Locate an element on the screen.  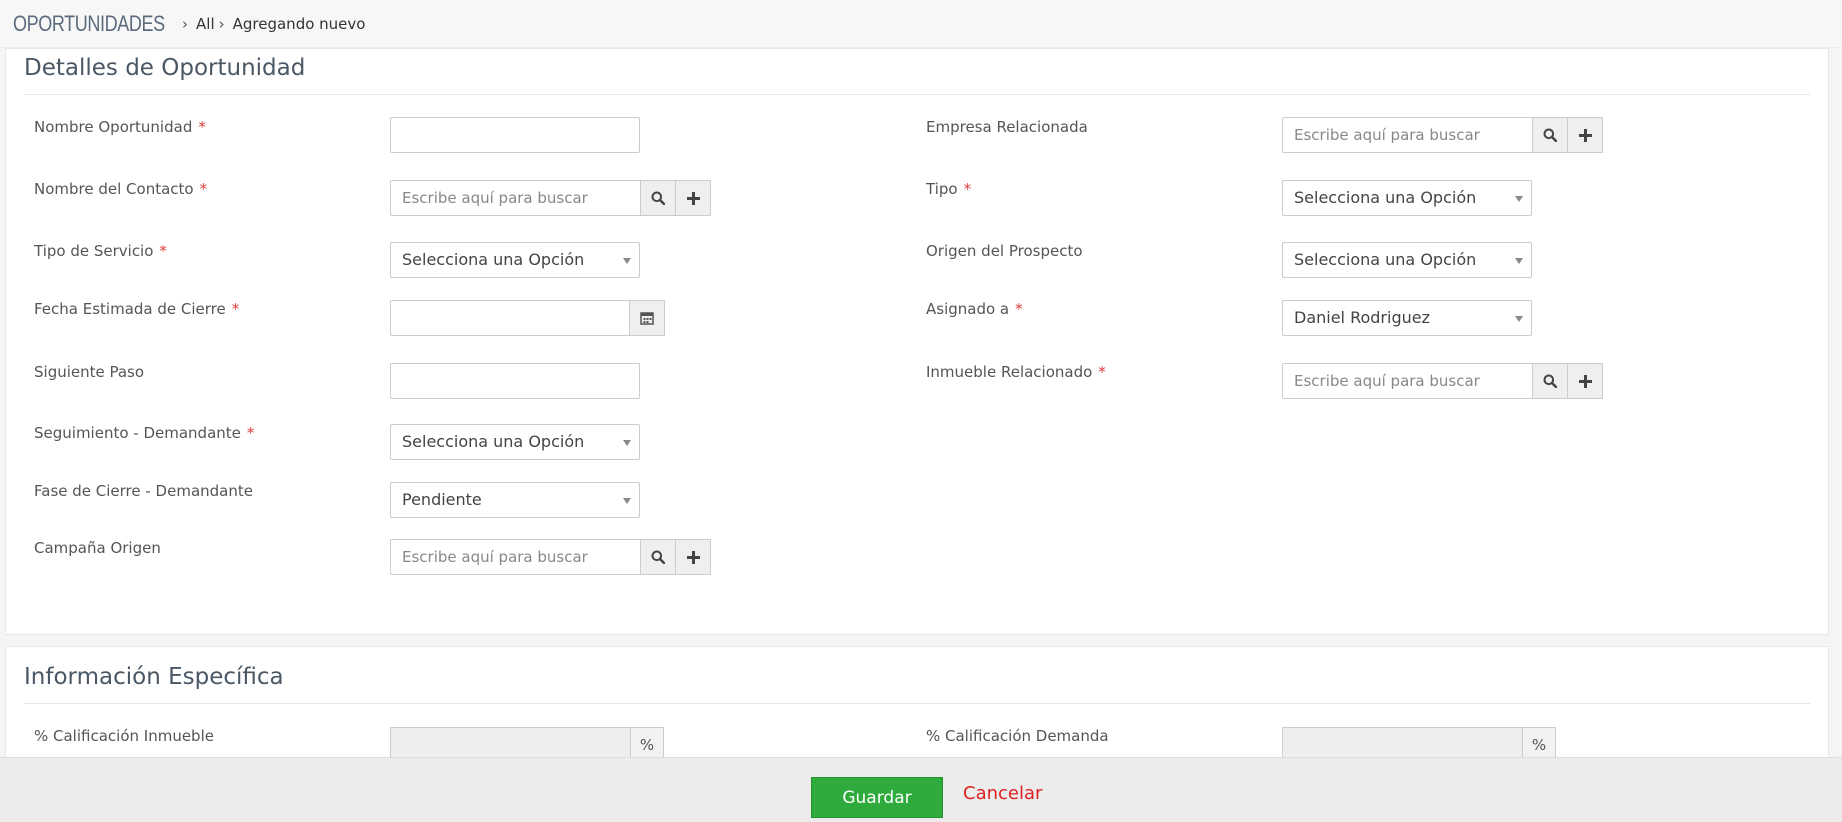
breadcrumb-current: Agregando nuevo is located at coordinates (299, 23).